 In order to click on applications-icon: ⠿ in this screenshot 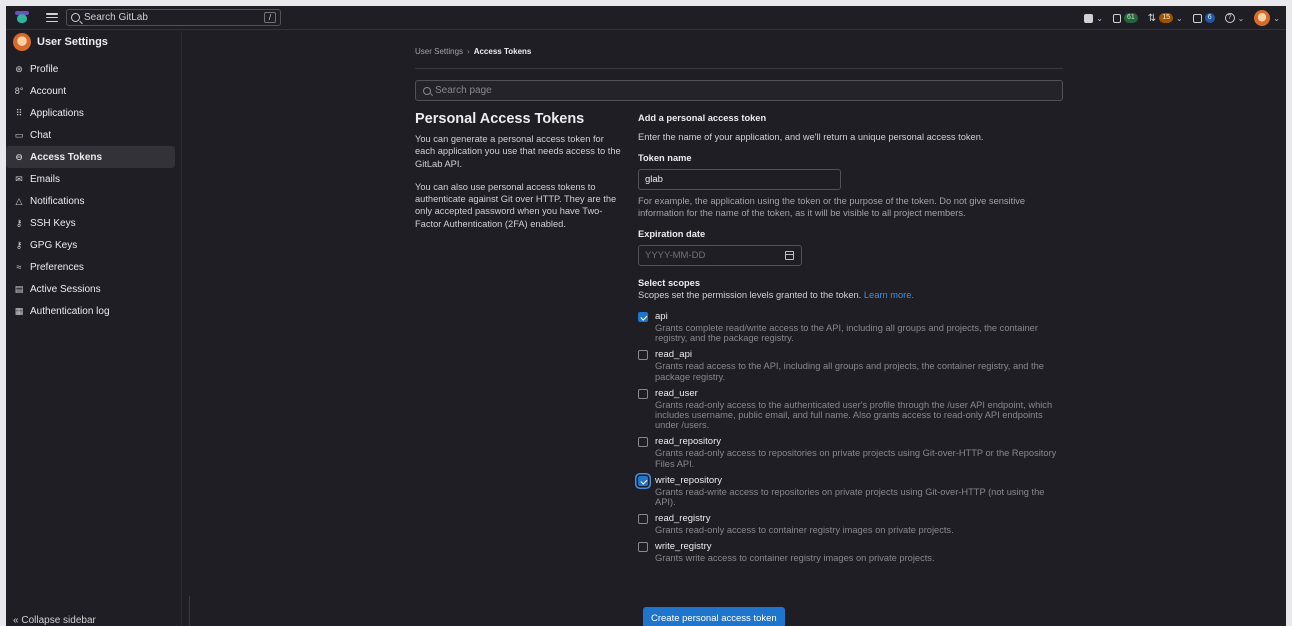, I will do `click(19, 112)`.